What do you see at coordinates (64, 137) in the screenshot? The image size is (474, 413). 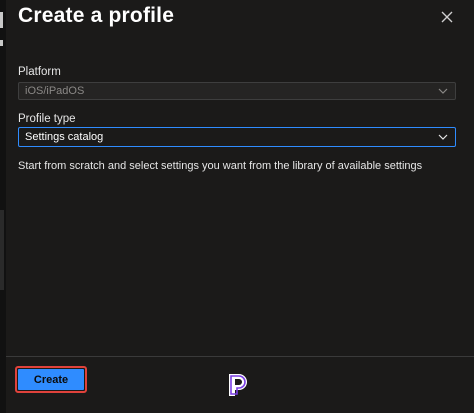 I see `profile-type-value: Settings catalog` at bounding box center [64, 137].